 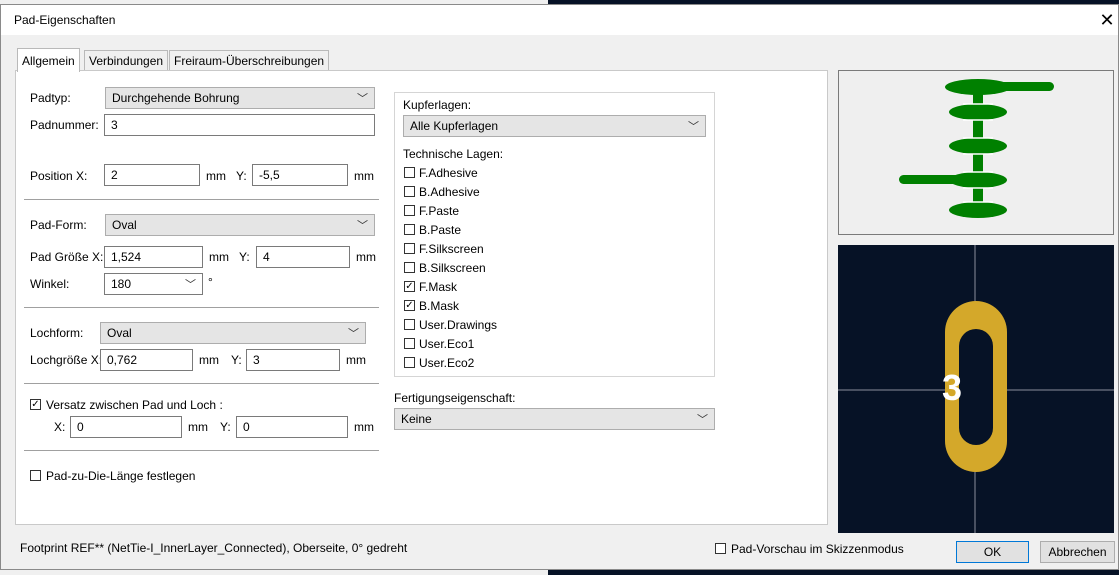 What do you see at coordinates (1107, 20) in the screenshot?
I see `close-icon: ✕` at bounding box center [1107, 20].